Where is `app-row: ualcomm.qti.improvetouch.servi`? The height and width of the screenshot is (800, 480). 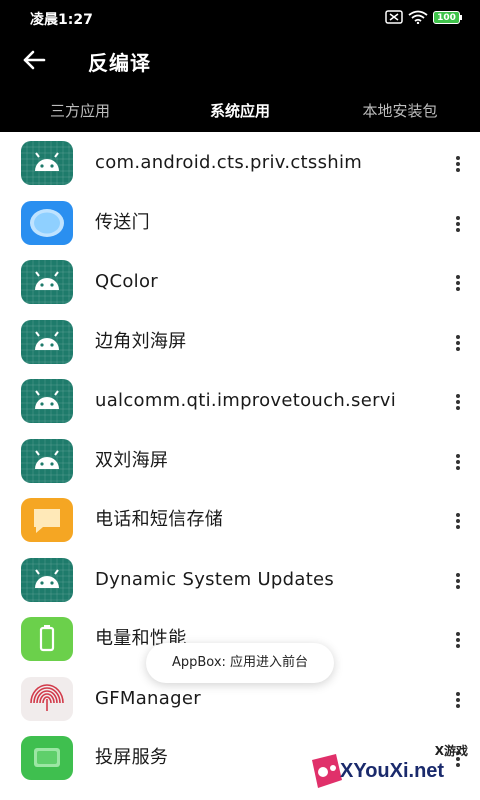
app-row: ualcomm.qti.improvetouch.servi is located at coordinates (240, 401).